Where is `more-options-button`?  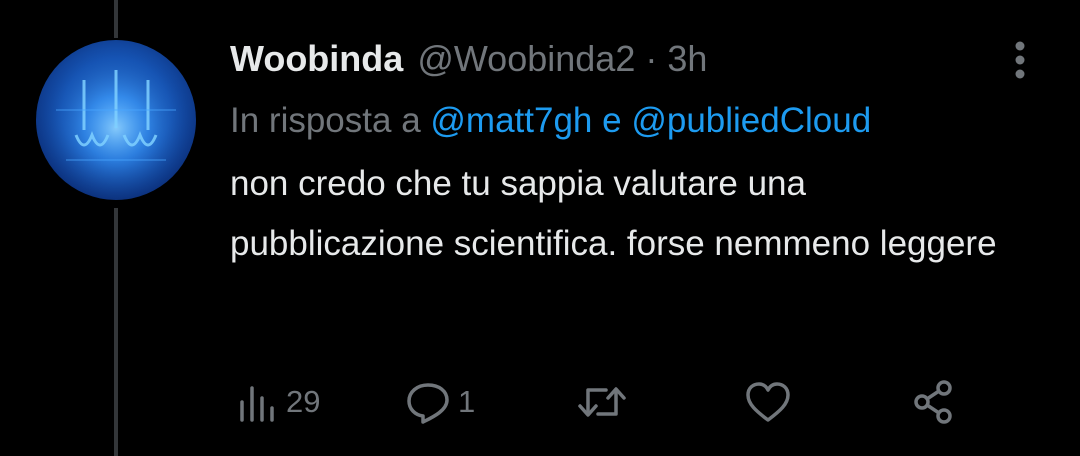
more-options-button is located at coordinates (1020, 60).